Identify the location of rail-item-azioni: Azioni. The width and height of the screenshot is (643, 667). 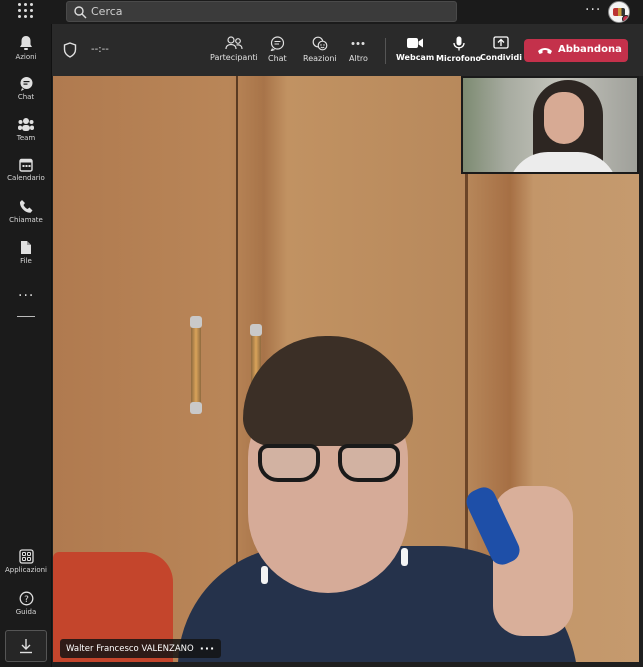
(26, 49).